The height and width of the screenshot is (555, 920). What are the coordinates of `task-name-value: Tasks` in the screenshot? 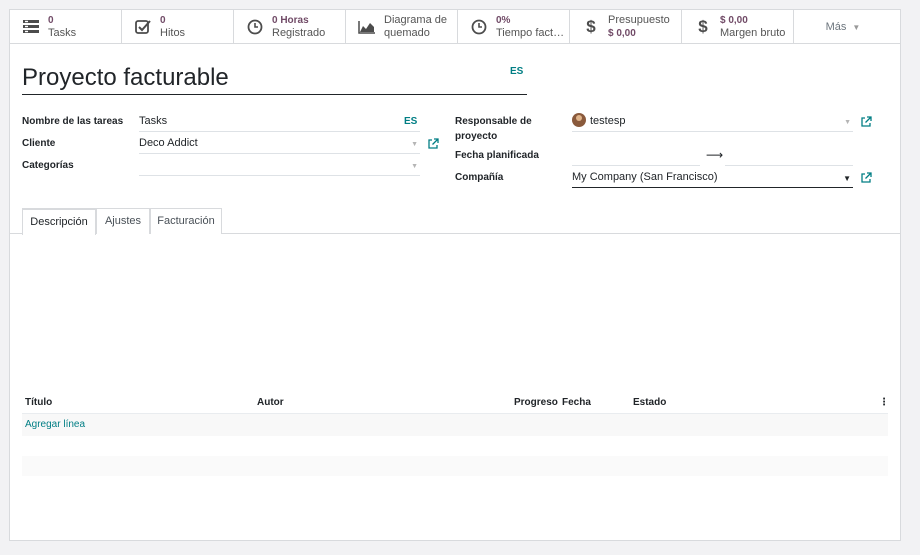 It's located at (153, 121).